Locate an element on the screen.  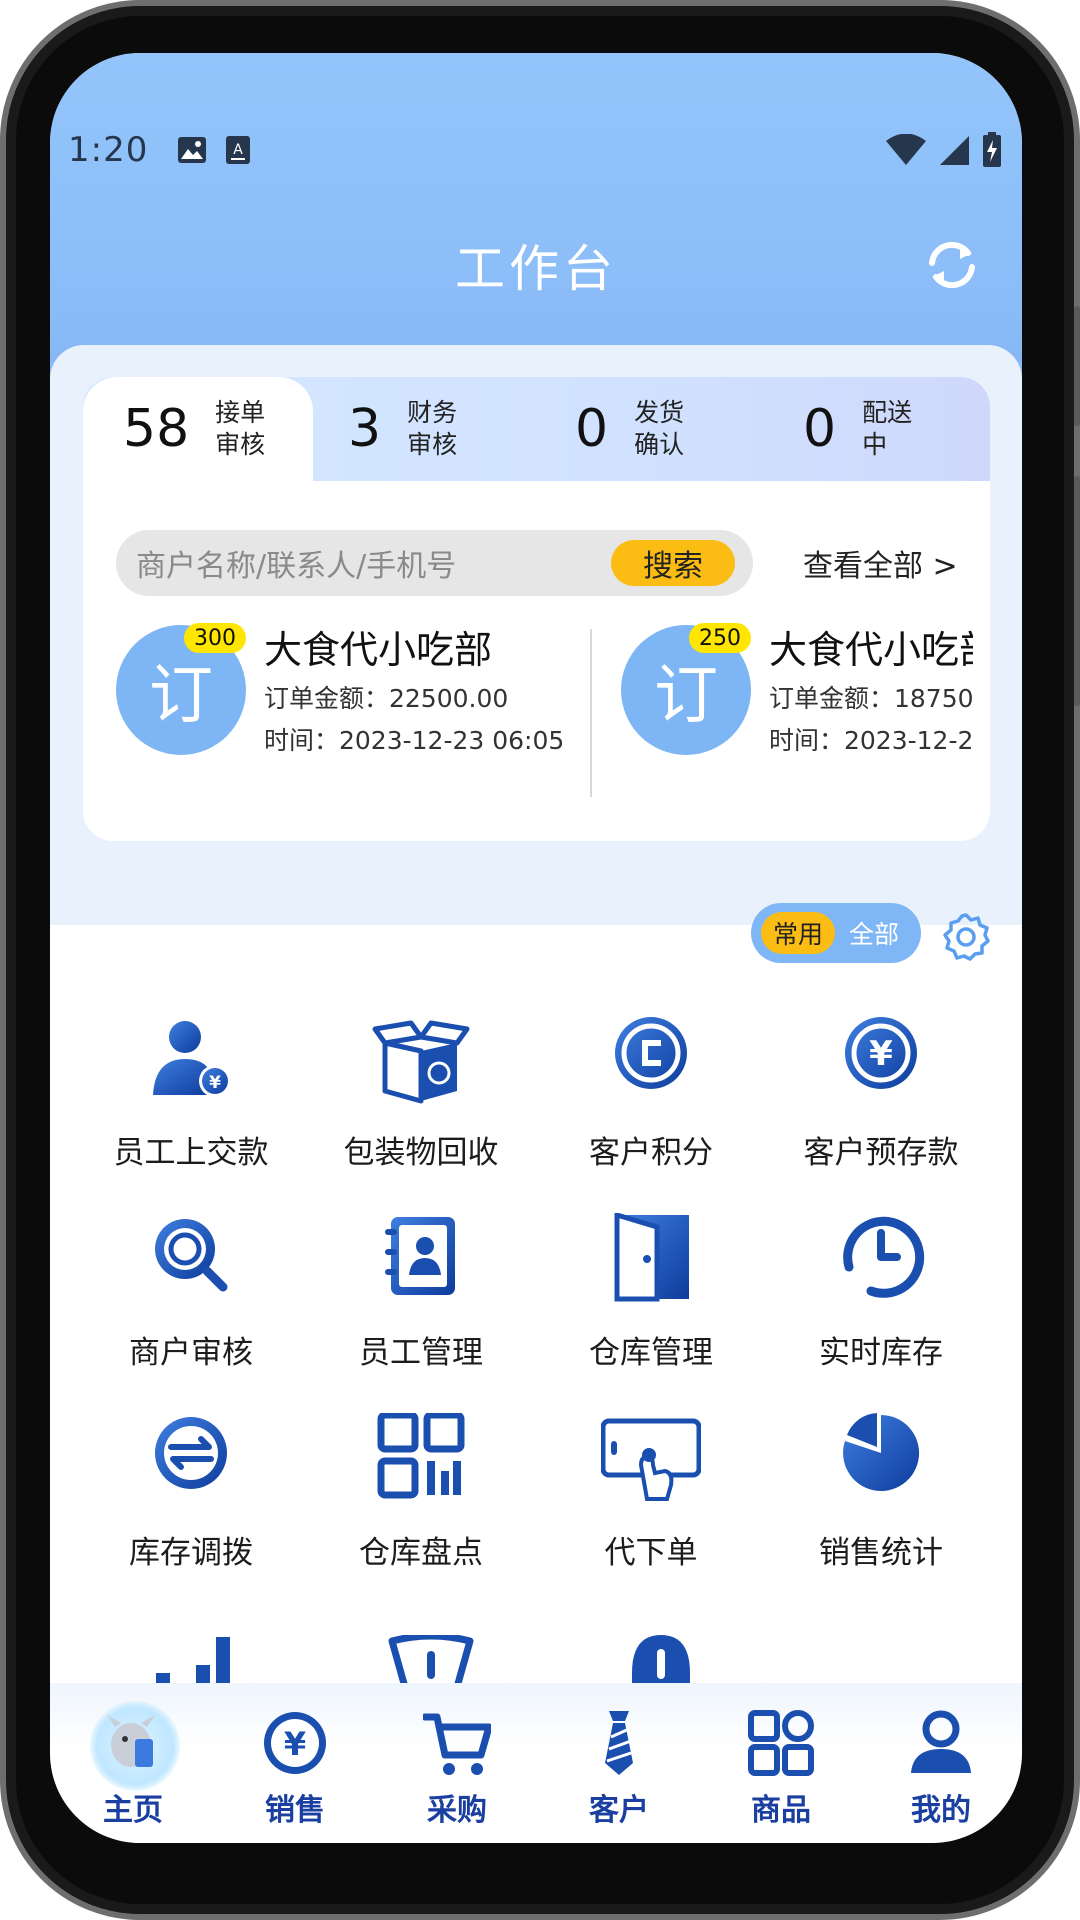
cart-icon is located at coordinates (457, 1744).